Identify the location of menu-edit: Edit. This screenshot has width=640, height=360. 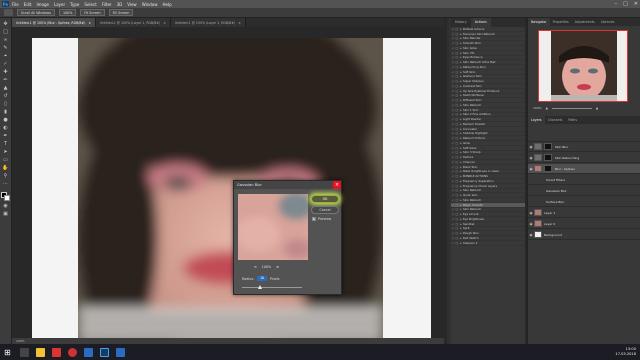
(28, 4).